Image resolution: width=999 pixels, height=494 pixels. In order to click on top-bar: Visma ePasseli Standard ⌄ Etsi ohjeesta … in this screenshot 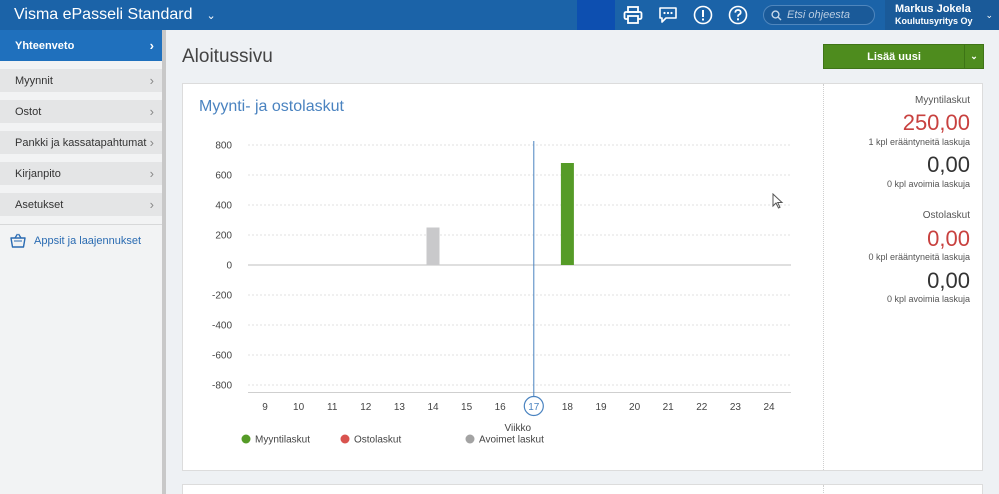, I will do `click(499, 15)`.